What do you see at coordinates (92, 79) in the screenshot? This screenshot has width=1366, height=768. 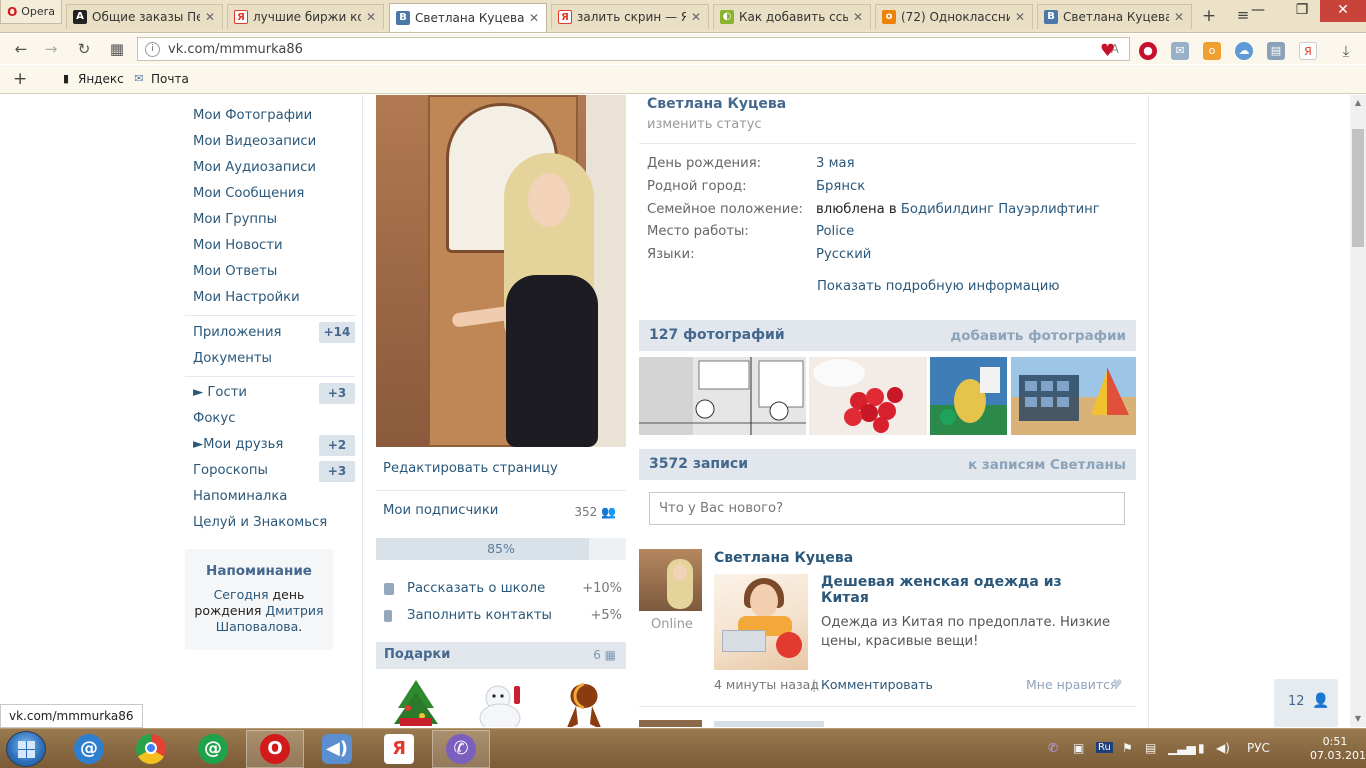 I see `bookmark-yandex: ▮ Яндекс` at bounding box center [92, 79].